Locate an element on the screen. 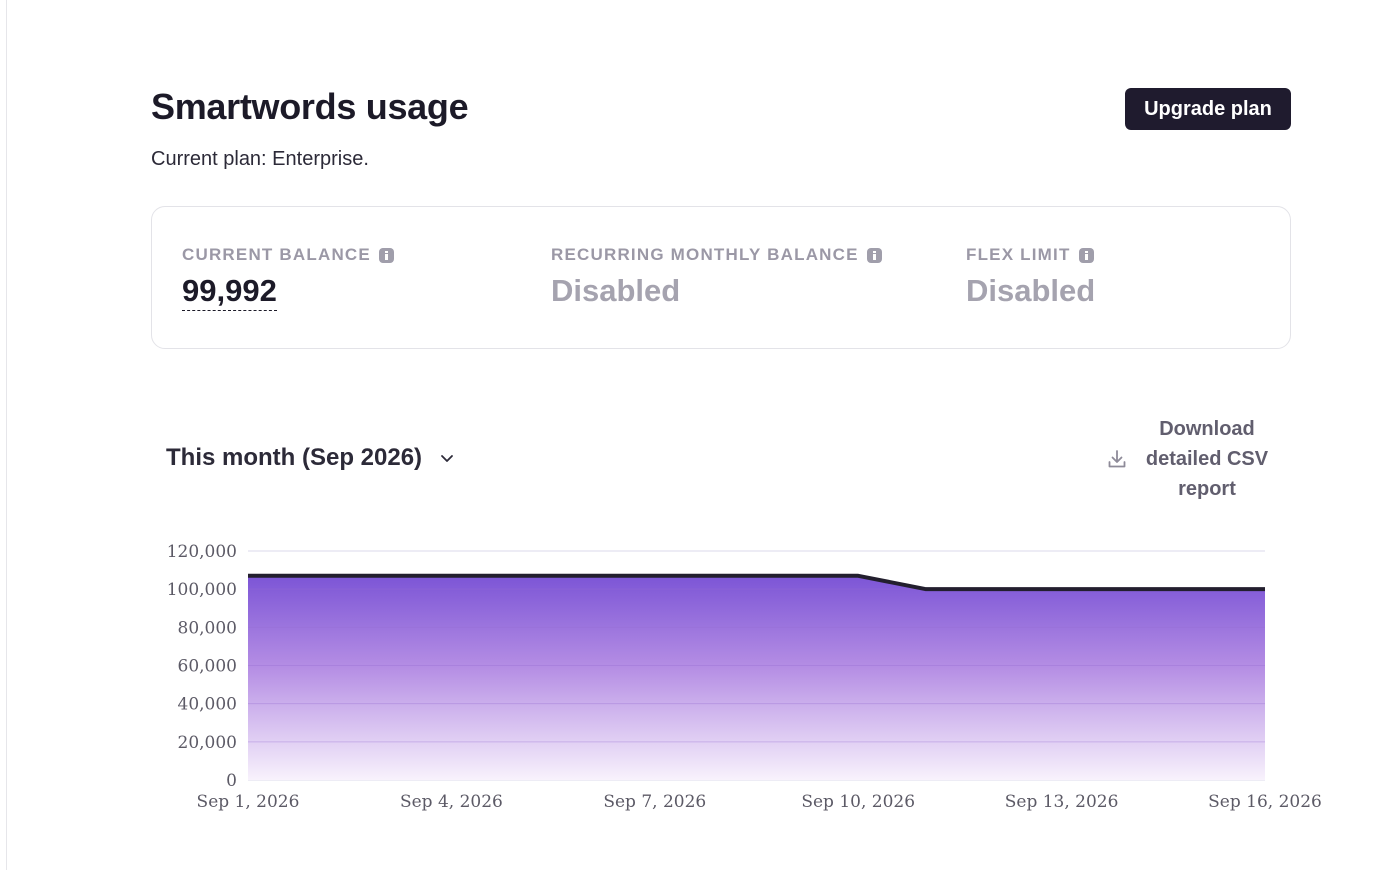  y-tick-label: 80,000 is located at coordinates (207, 628).